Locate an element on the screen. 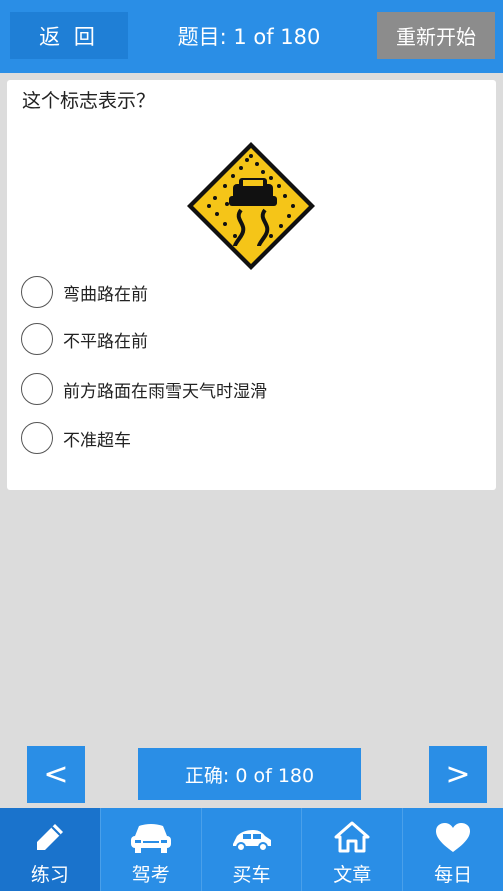 The height and width of the screenshot is (891, 503). option-label: 前方路面在雨雪天气时湿滑 is located at coordinates (165, 391).